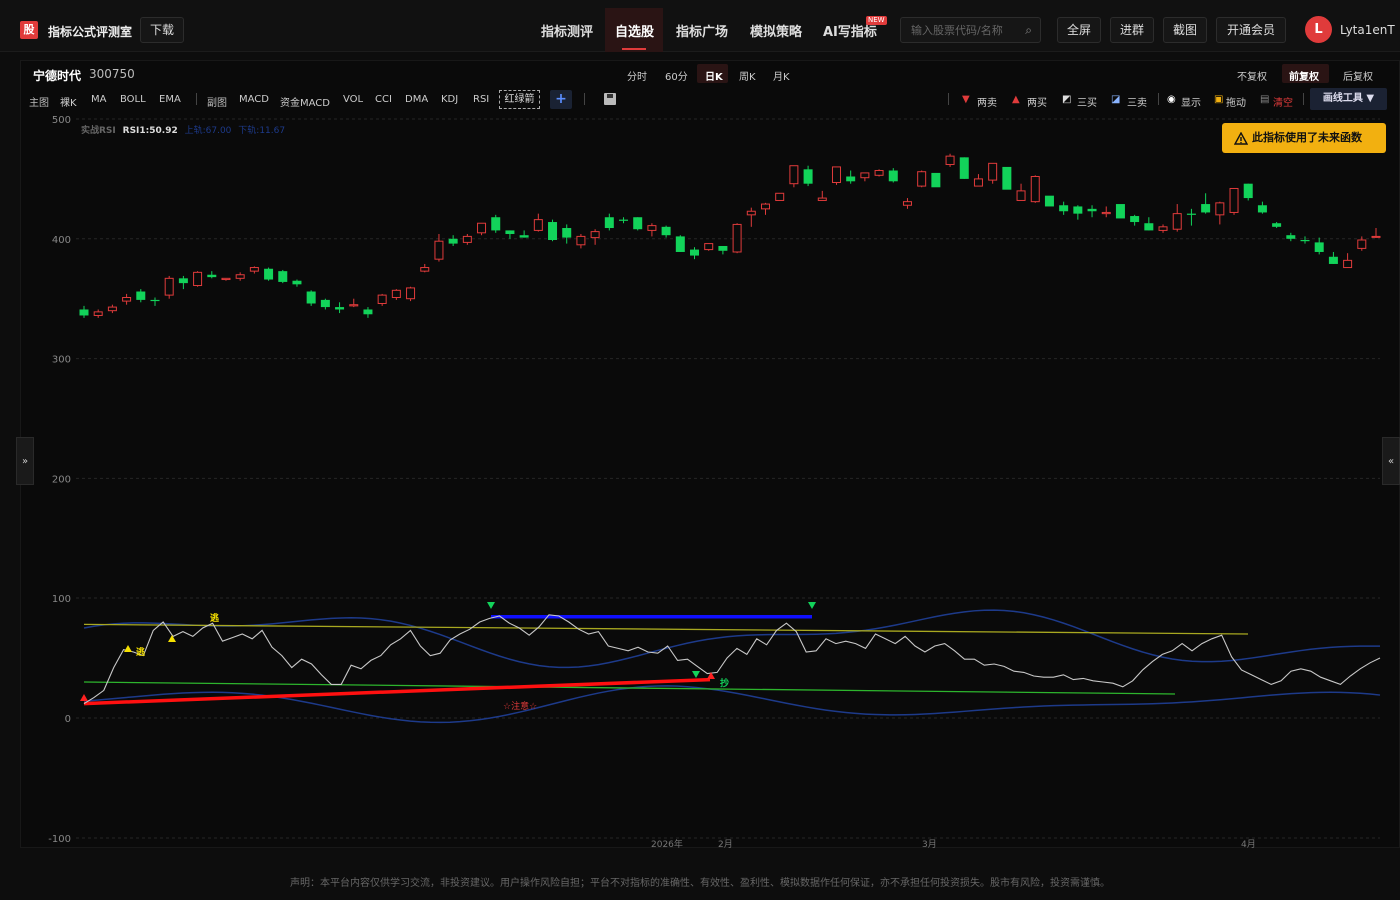 This screenshot has height=900, width=1400. What do you see at coordinates (170, 99) in the screenshot?
I see `indicator-ema: EMA` at bounding box center [170, 99].